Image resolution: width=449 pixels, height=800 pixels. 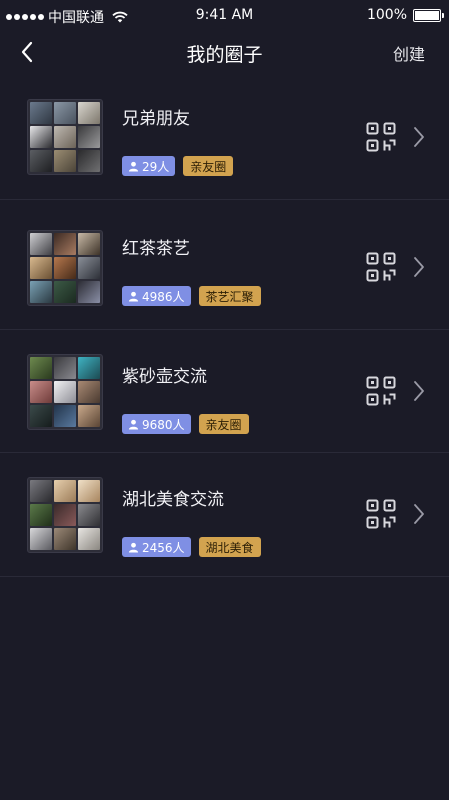 I want to click on member-count-badge: 9680人, so click(x=156, y=424).